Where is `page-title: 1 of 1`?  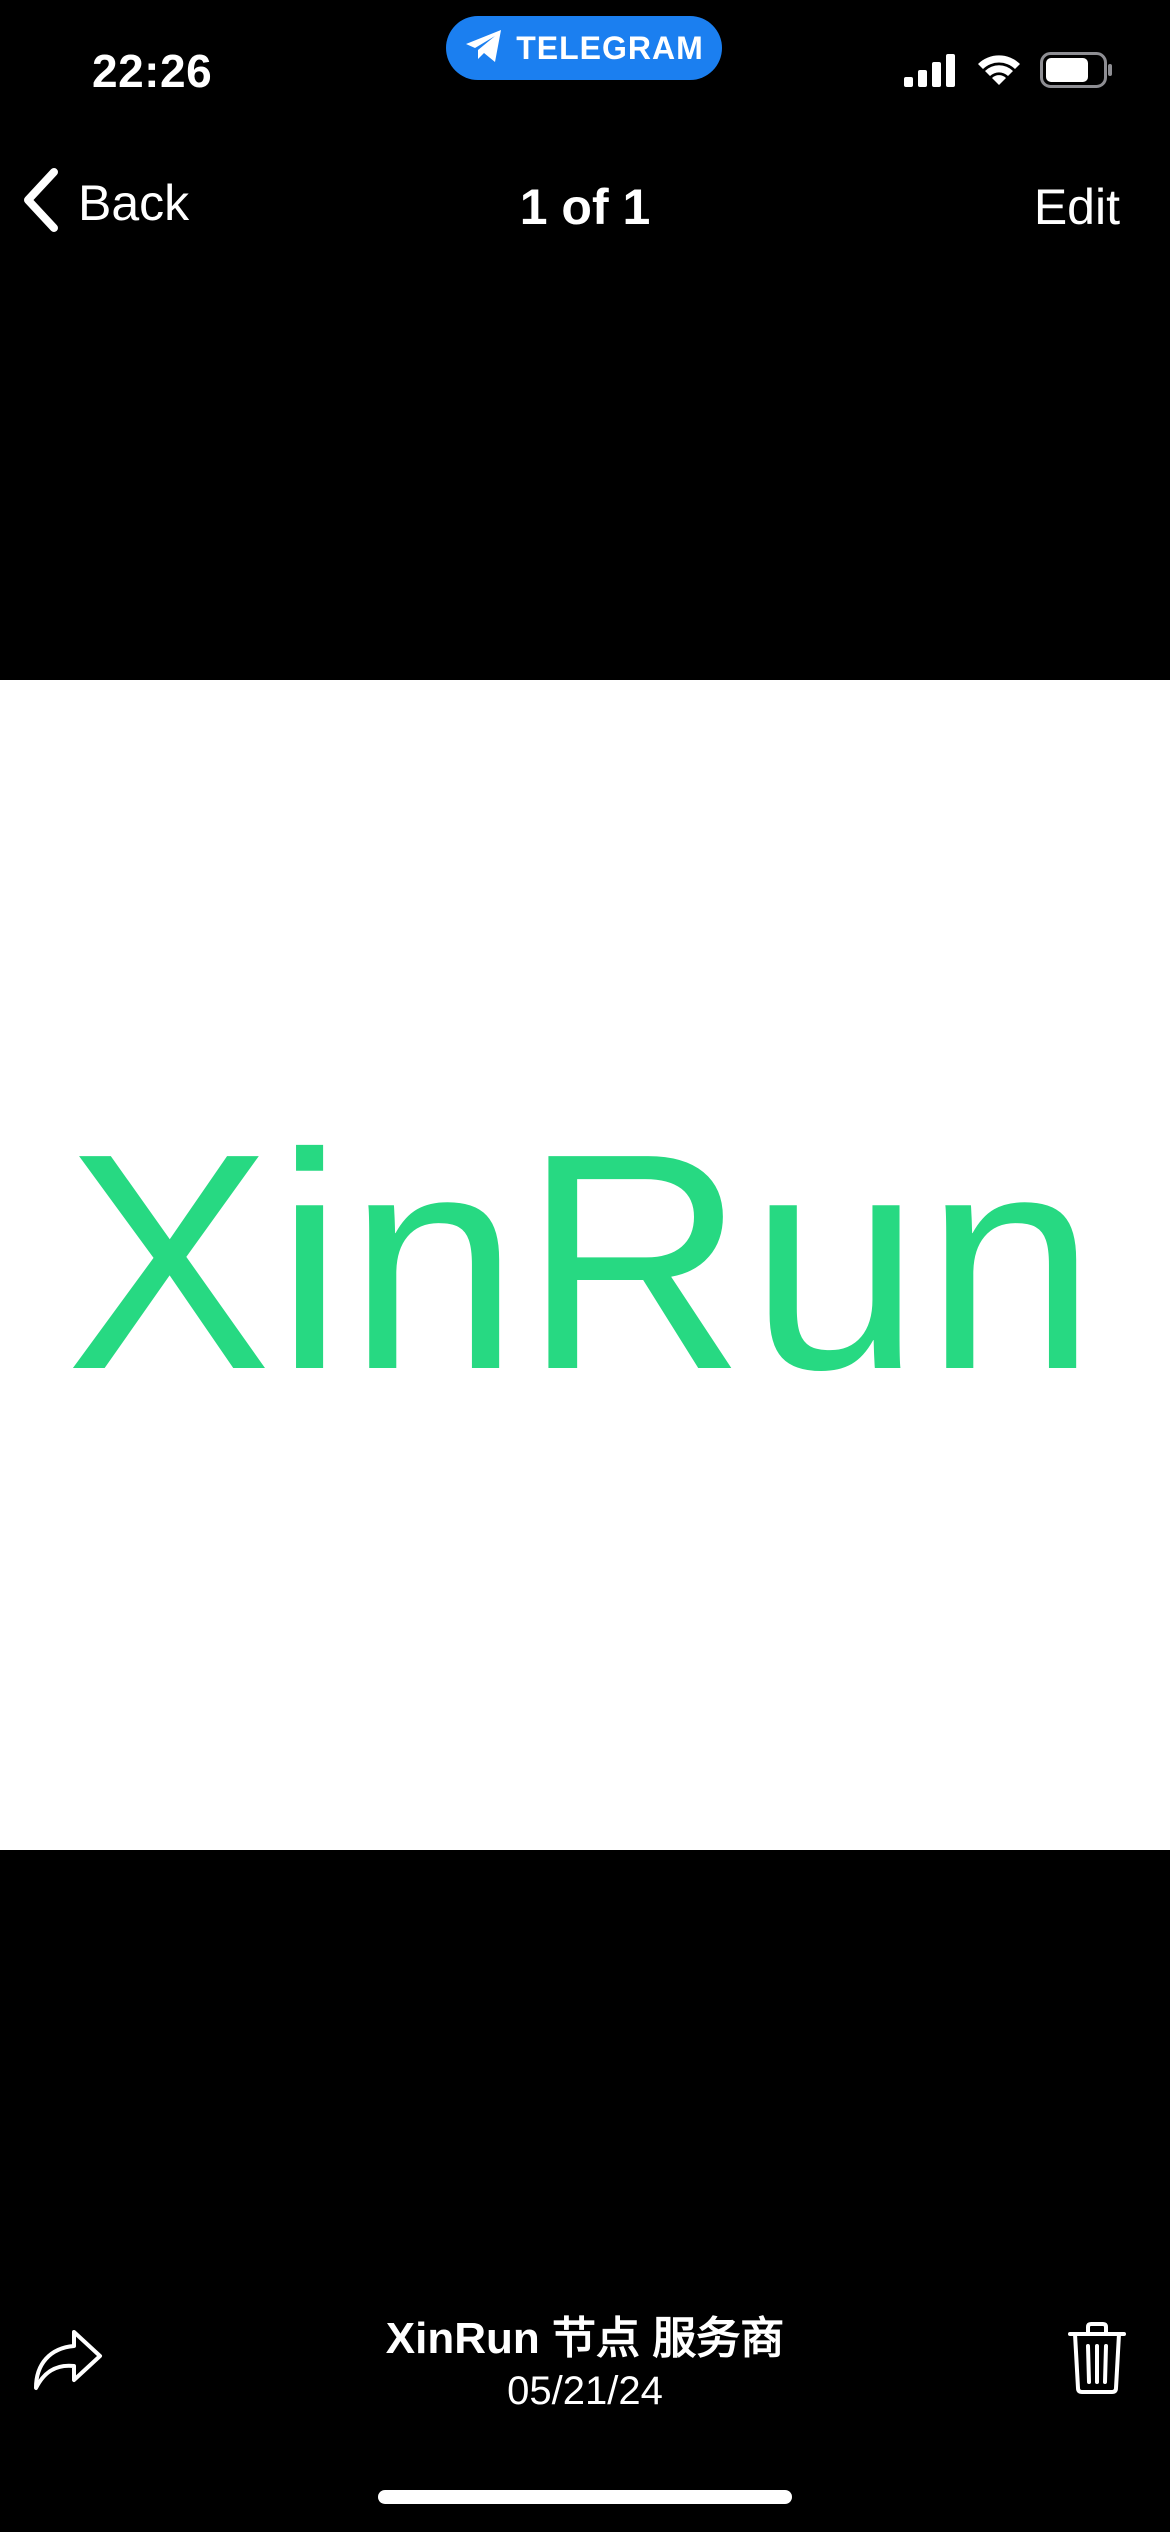
page-title: 1 of 1 is located at coordinates (585, 207).